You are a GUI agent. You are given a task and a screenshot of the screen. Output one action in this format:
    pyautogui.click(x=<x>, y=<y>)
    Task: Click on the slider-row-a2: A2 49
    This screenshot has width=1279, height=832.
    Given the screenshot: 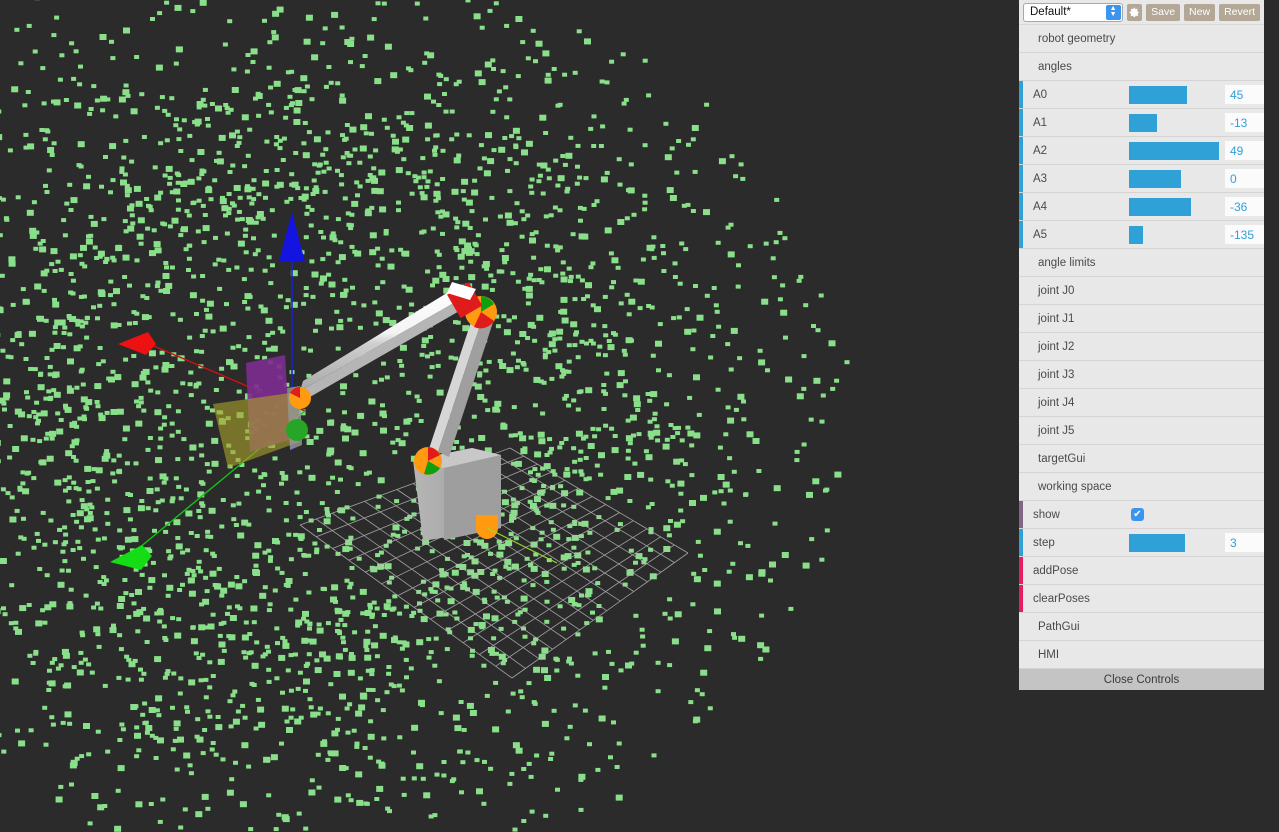 What is the action you would take?
    pyautogui.click(x=1141, y=151)
    